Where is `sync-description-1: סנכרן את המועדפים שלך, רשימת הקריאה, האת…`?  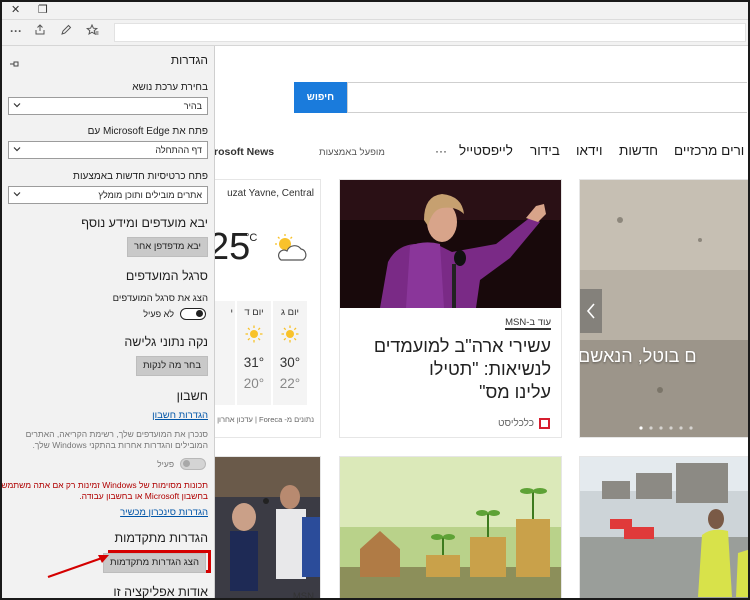
sync-description-1: סנכרן את המועדפים שלך, רשימת הקריאה, האת… is located at coordinates (116, 434).